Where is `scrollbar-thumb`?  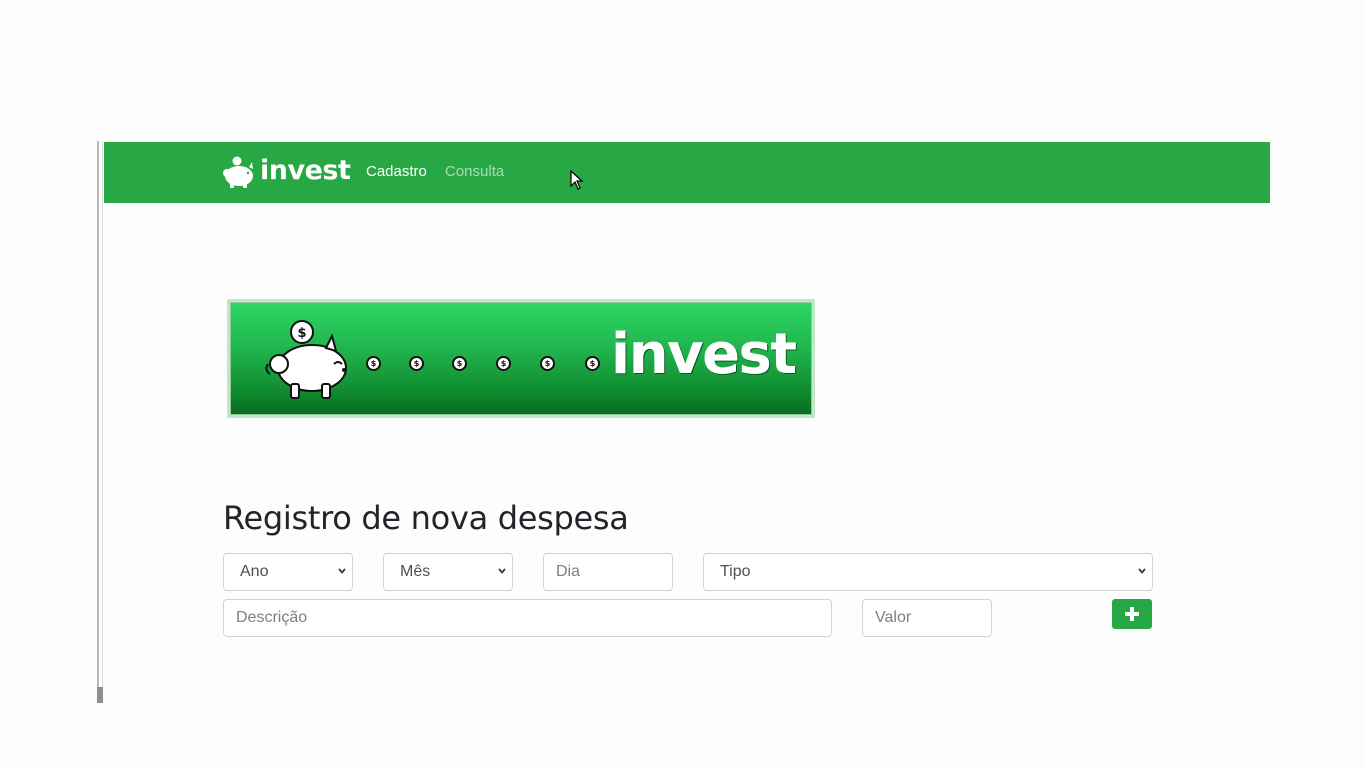 scrollbar-thumb is located at coordinates (100, 695).